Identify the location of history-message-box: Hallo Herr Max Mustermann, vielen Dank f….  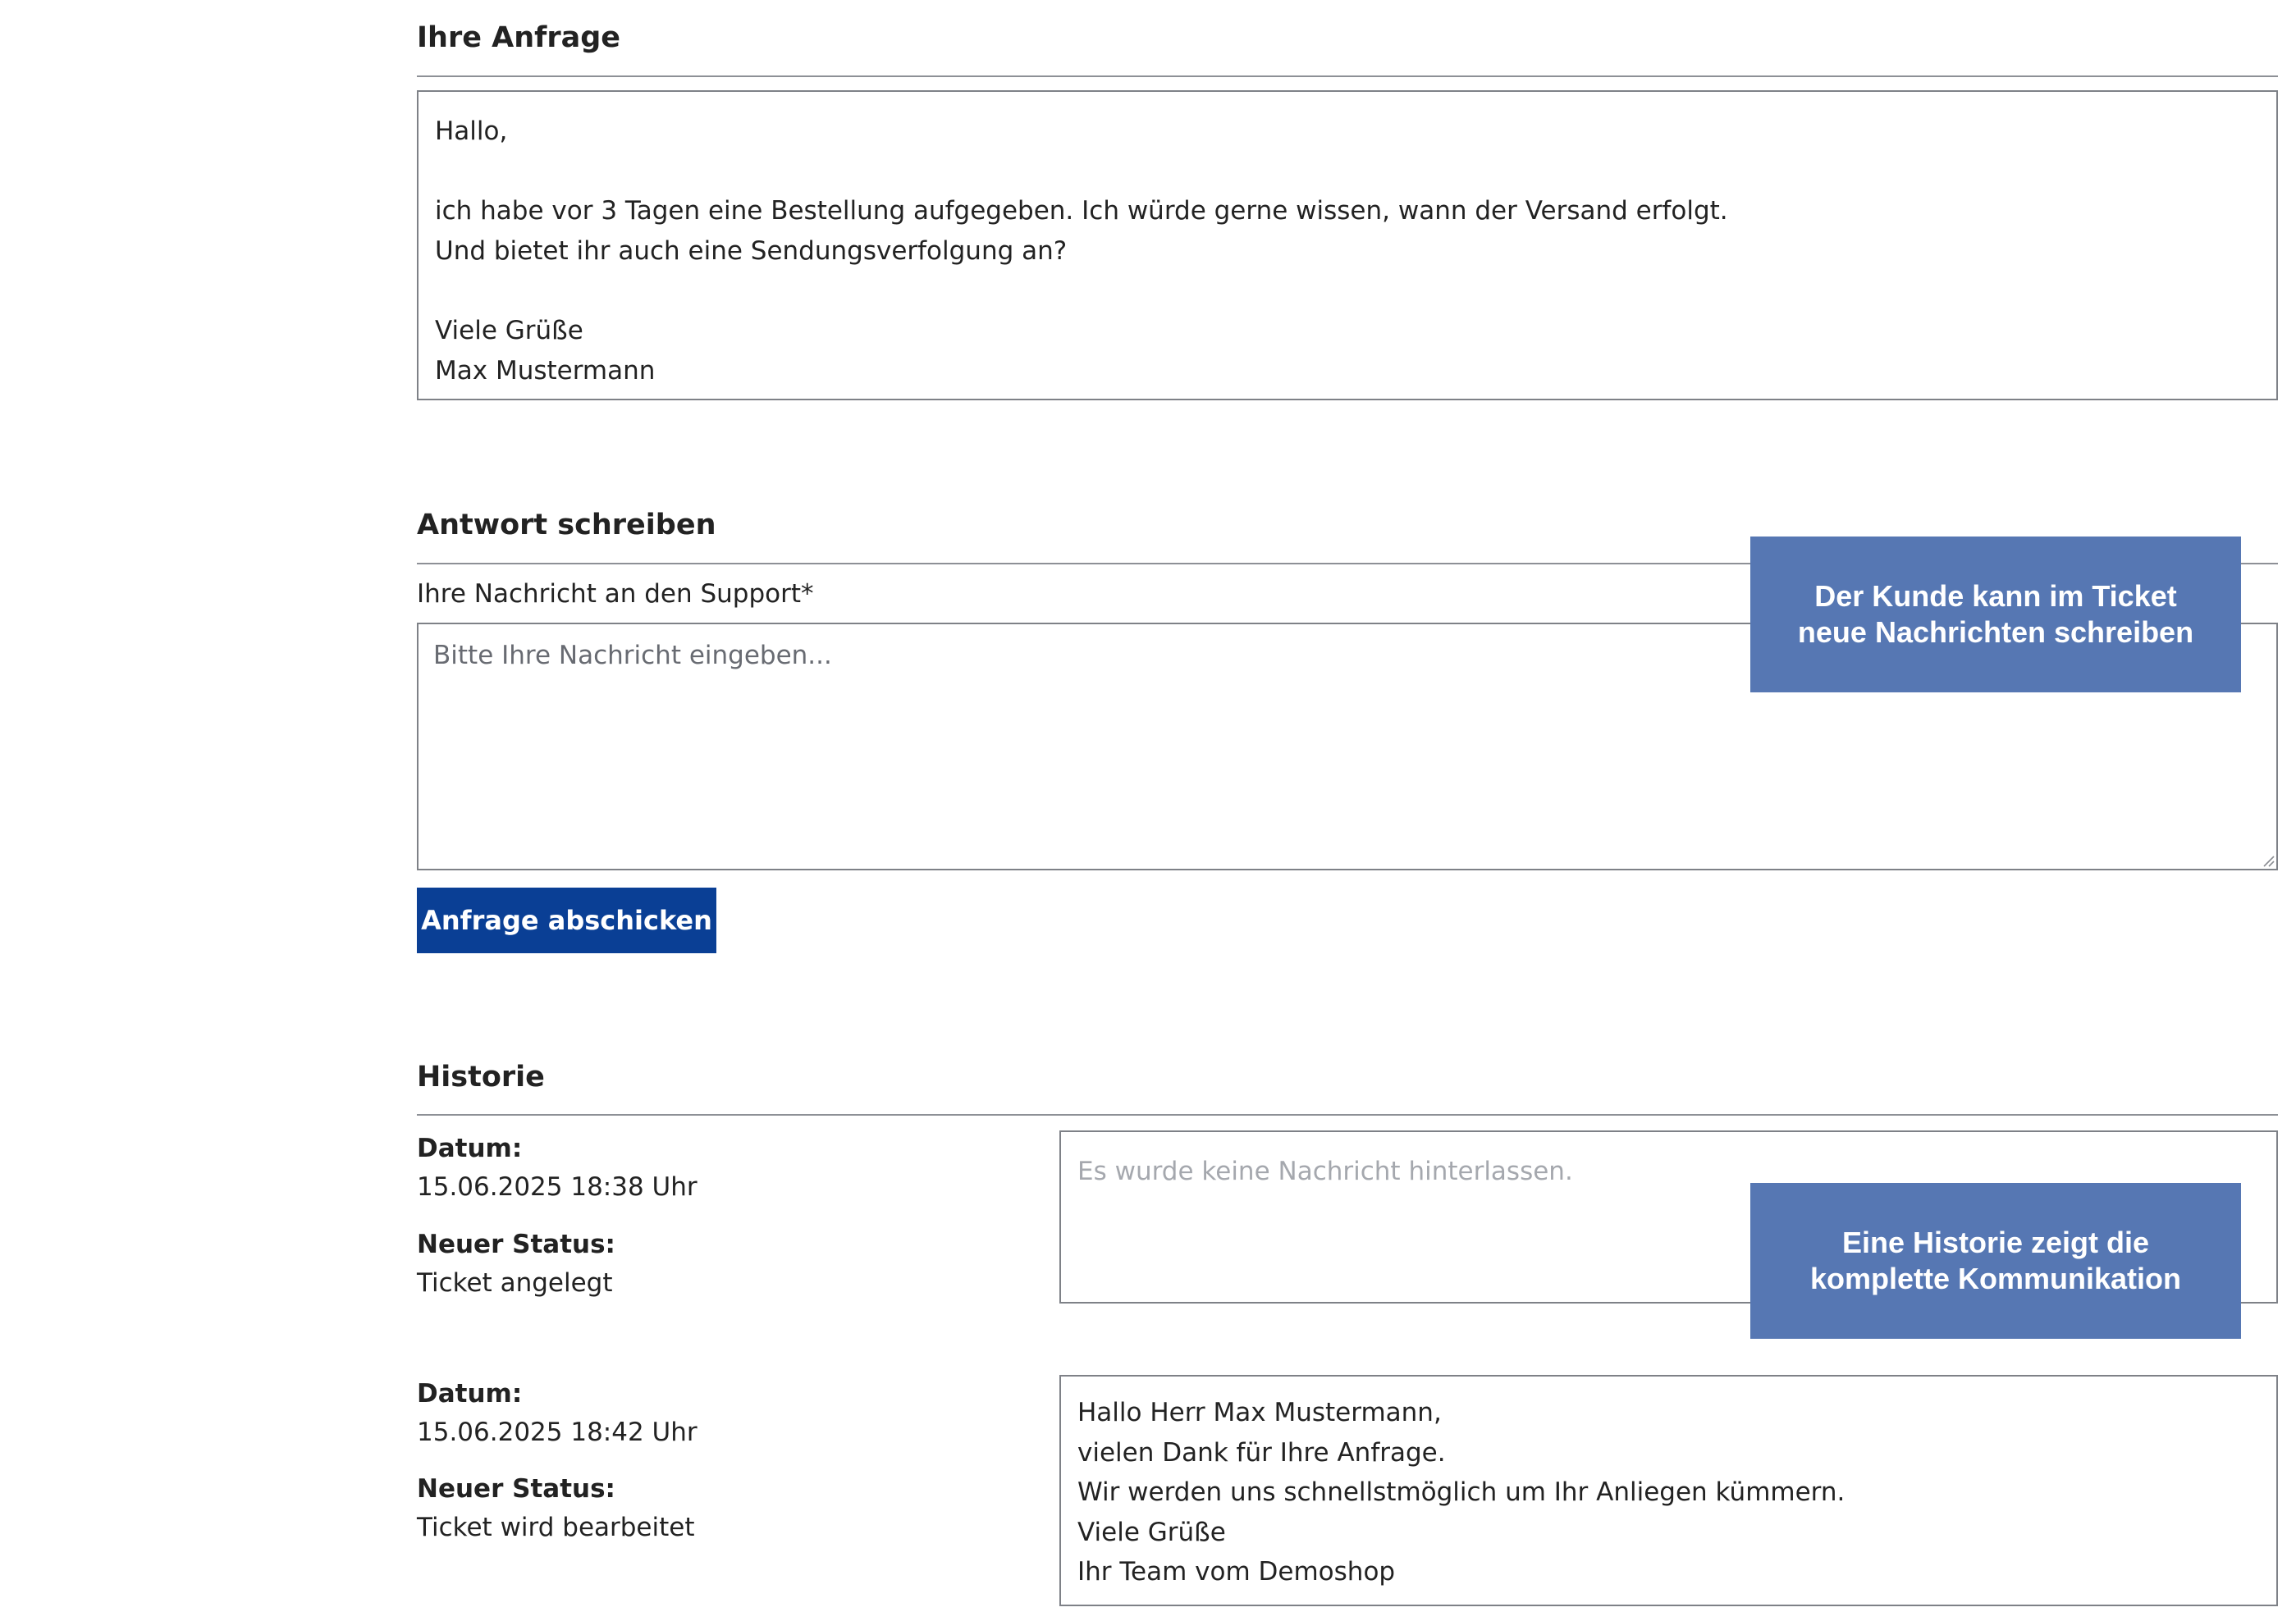
(1669, 1490).